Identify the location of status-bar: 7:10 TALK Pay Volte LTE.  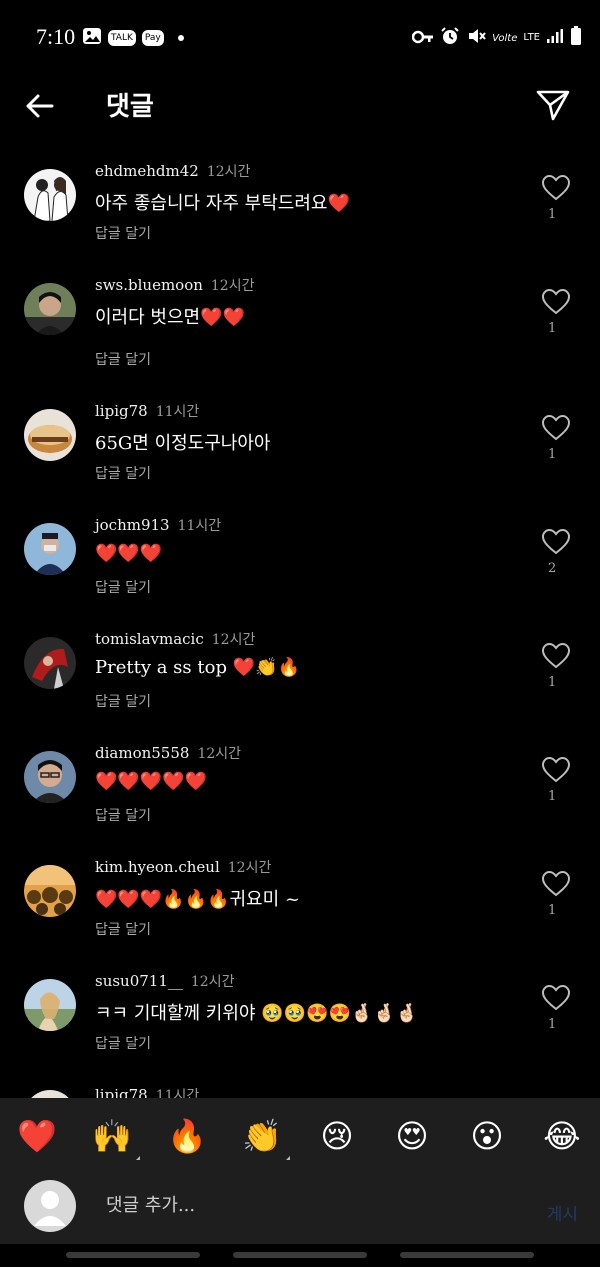
(300, 38).